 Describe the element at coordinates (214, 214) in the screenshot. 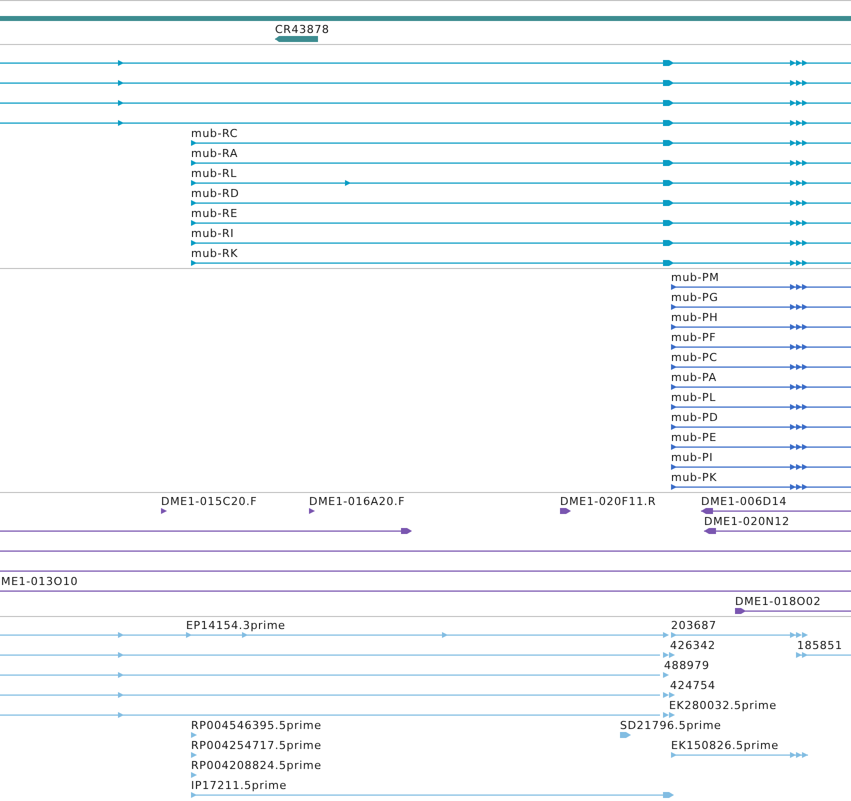

I see `feature-label: mub-RE` at that location.